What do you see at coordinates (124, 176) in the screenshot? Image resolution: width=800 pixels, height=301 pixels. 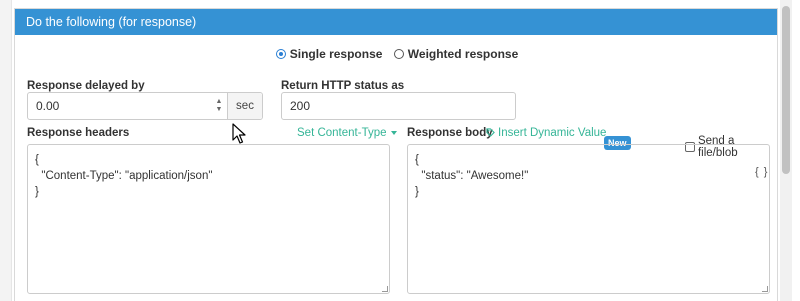 I see `headers-line-2: "Content-Type": "application/json"` at bounding box center [124, 176].